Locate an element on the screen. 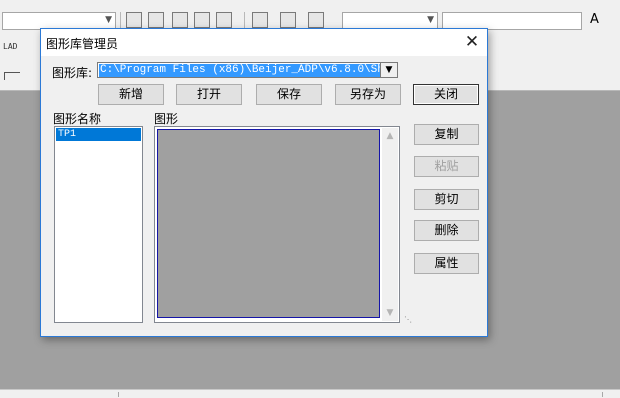  lad-button: LAD is located at coordinates (14, 52).